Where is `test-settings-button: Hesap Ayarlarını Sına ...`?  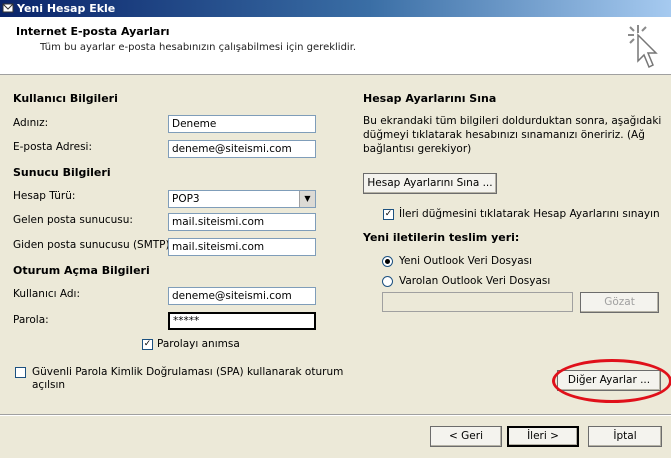
test-settings-button: Hesap Ayarlarını Sına ... is located at coordinates (430, 183).